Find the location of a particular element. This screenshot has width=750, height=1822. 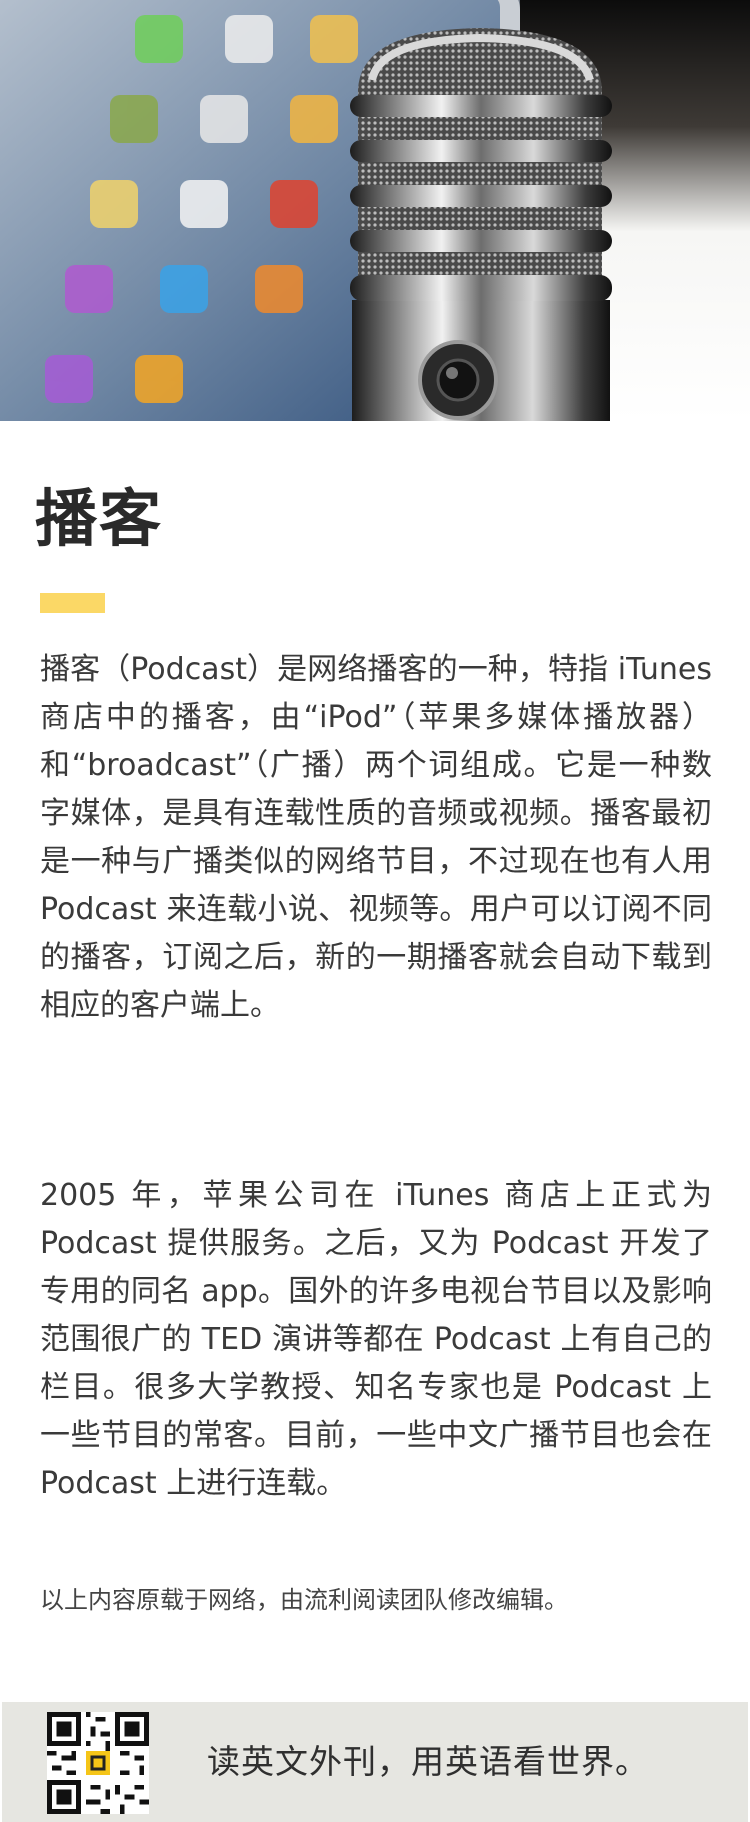

title-accent-bar is located at coordinates (72, 603).